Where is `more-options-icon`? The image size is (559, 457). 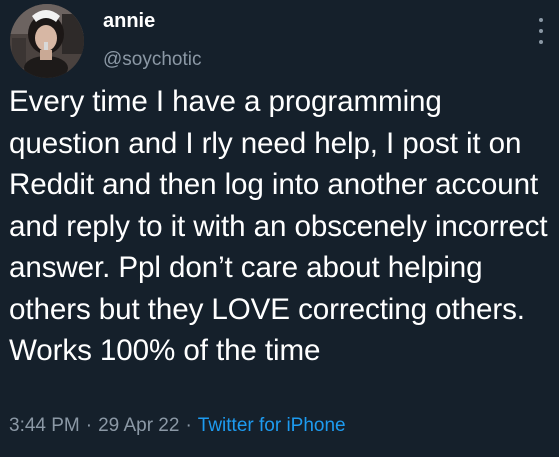 more-options-icon is located at coordinates (541, 31).